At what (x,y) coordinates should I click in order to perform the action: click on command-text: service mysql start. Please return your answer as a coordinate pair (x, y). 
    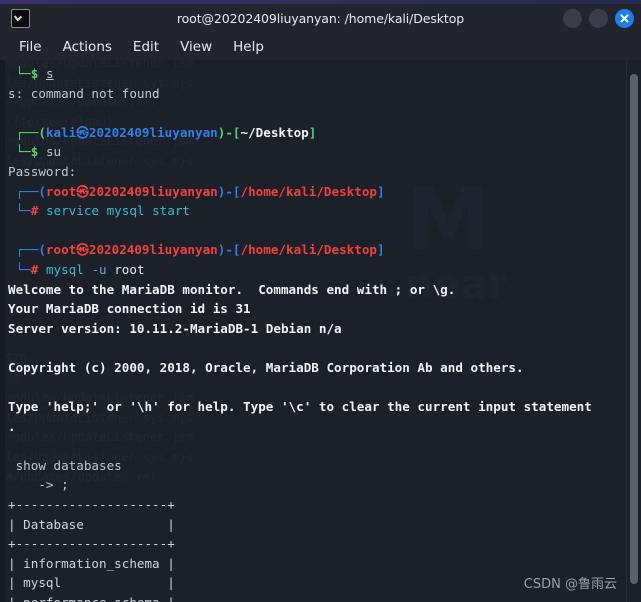
    Looking at the image, I should click on (117, 211).